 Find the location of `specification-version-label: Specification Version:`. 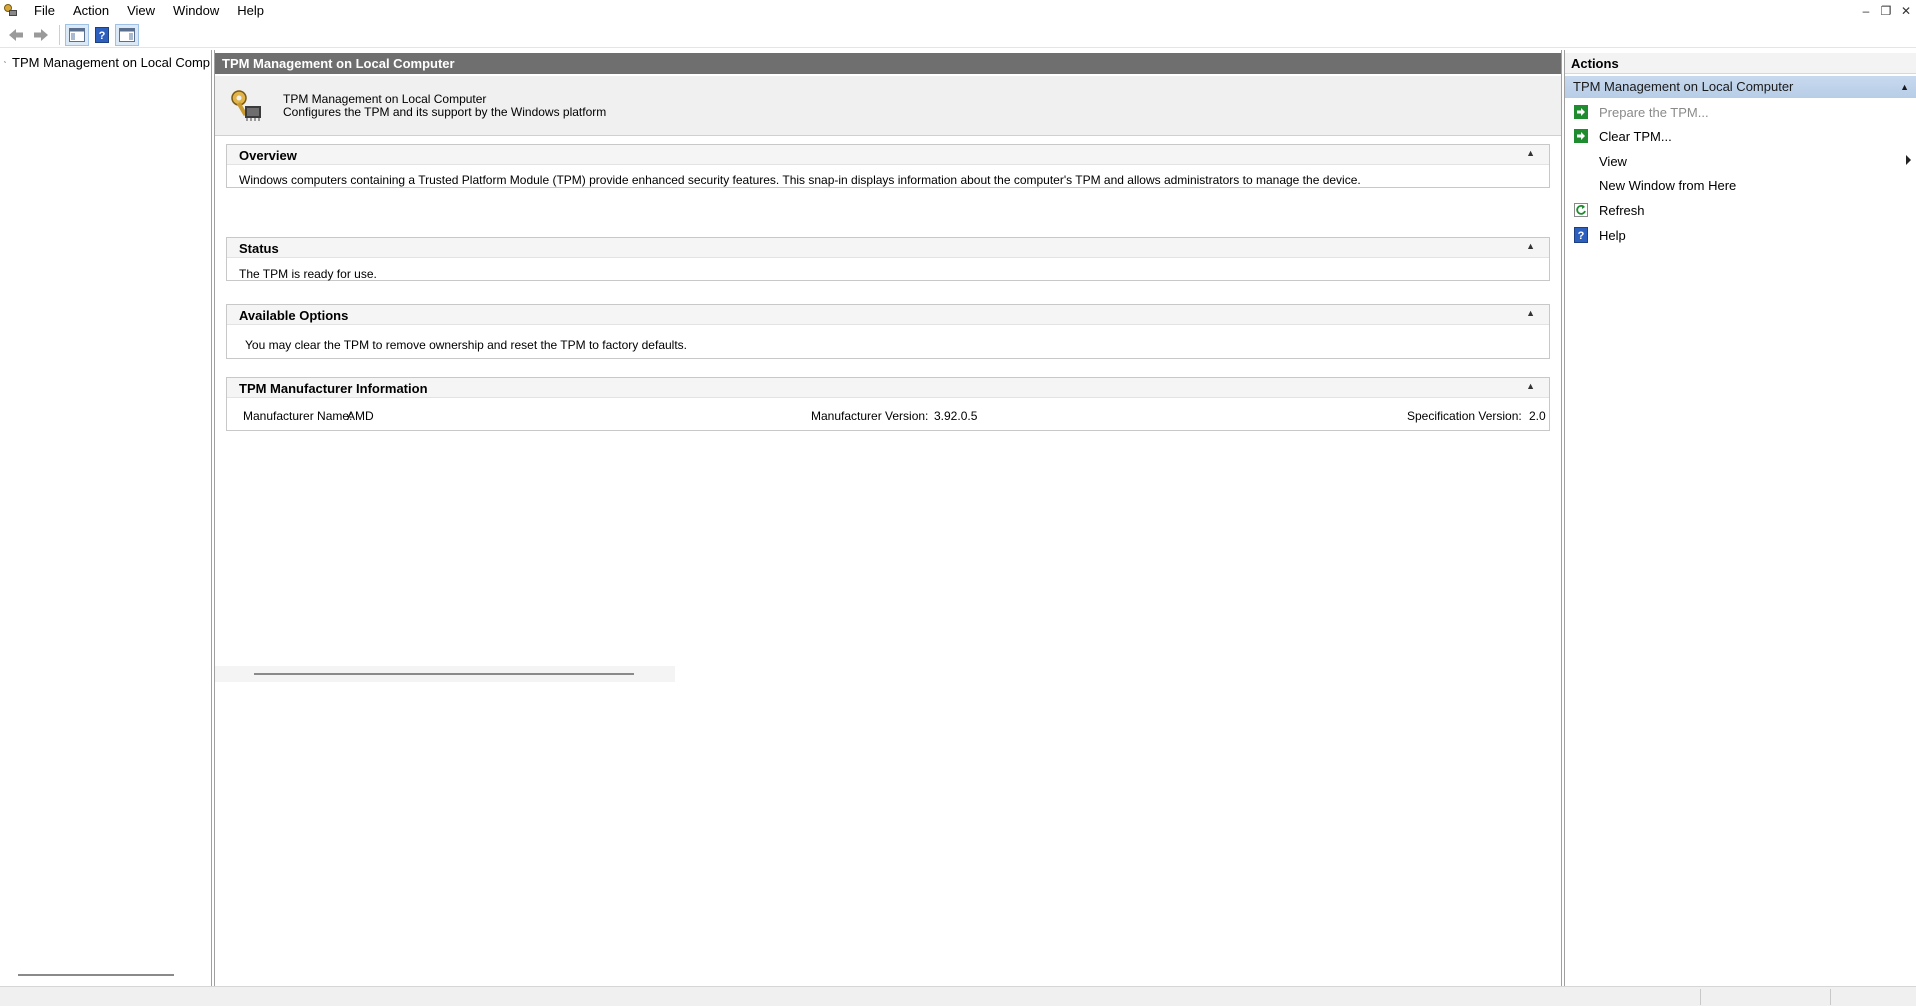

specification-version-label: Specification Version: is located at coordinates (1464, 416).